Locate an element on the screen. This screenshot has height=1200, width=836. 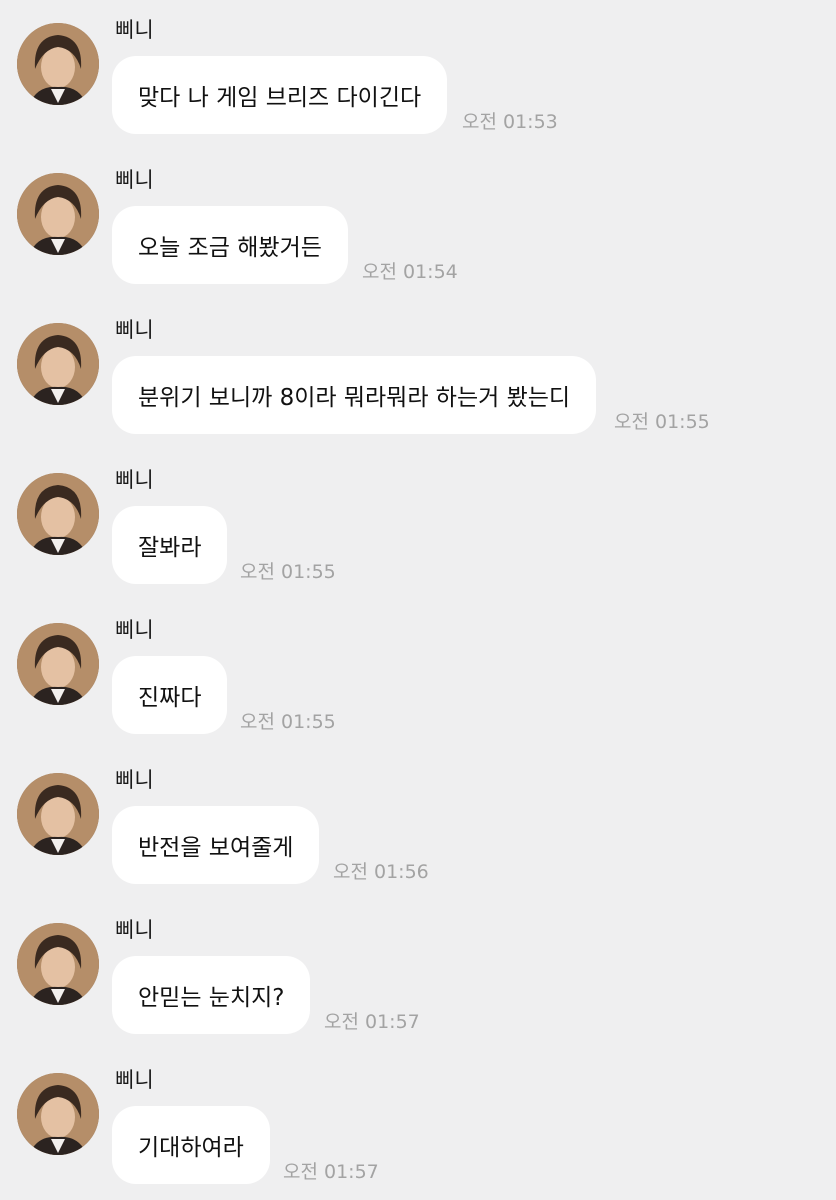
message-bubble: 맞다 나 게임 브리즈 다이긴다 is located at coordinates (280, 95).